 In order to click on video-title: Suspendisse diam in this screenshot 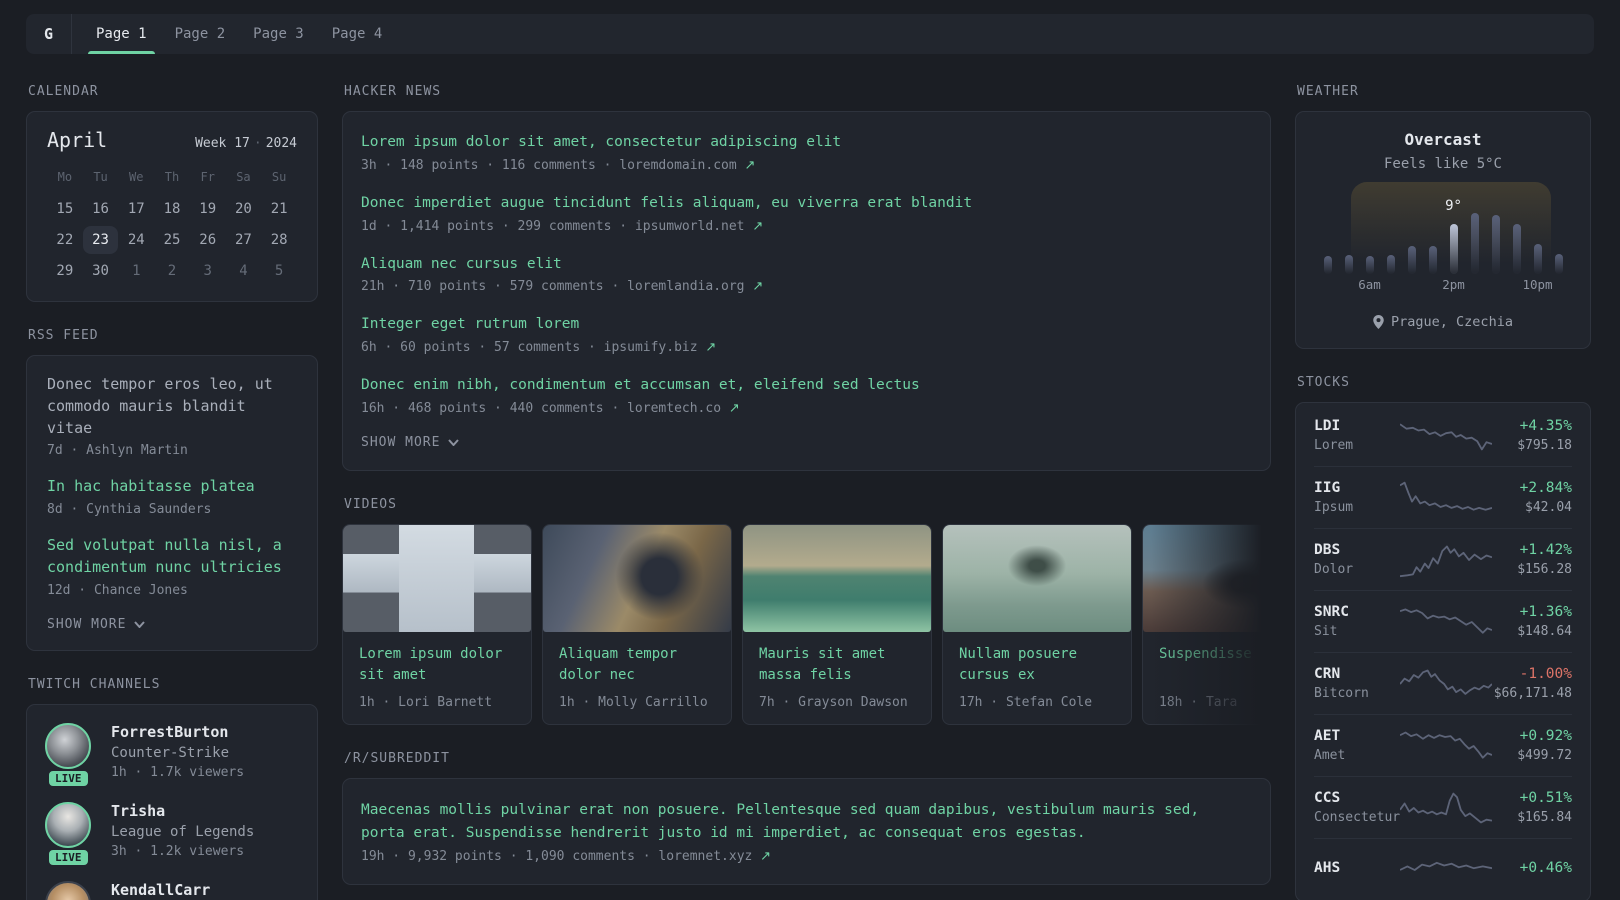, I will do `click(1215, 666)`.